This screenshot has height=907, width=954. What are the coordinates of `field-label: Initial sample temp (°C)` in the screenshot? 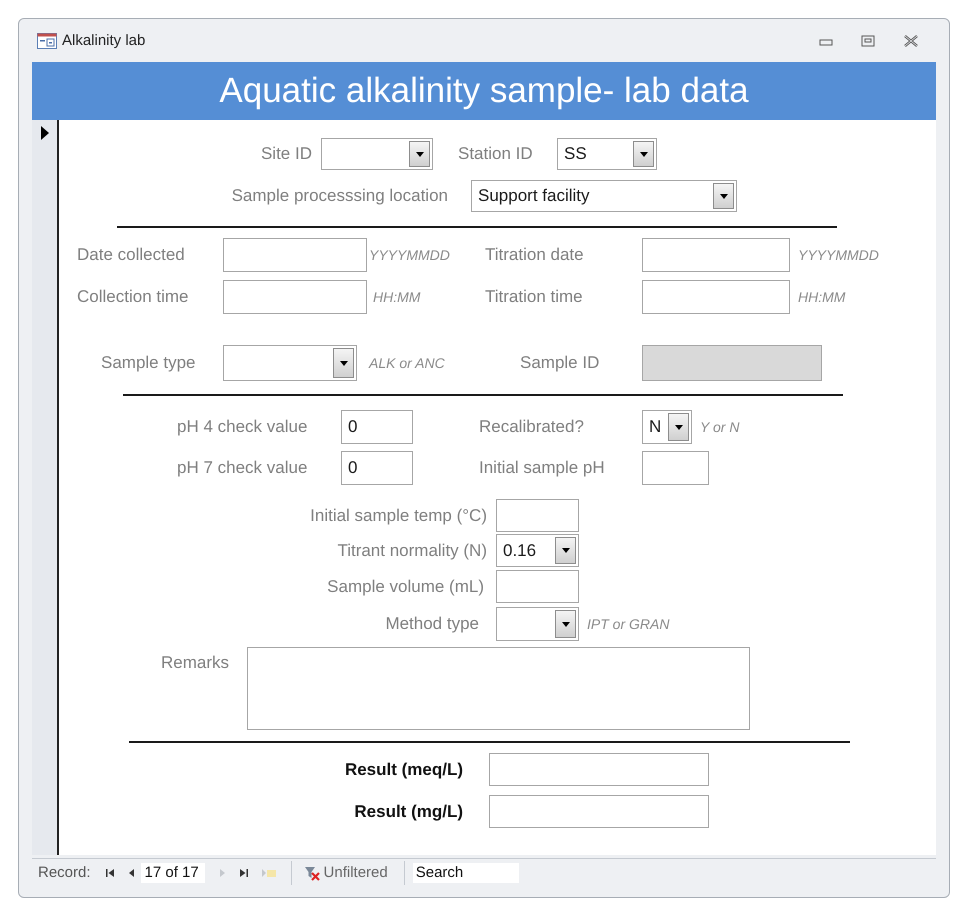 It's located at (398, 516).